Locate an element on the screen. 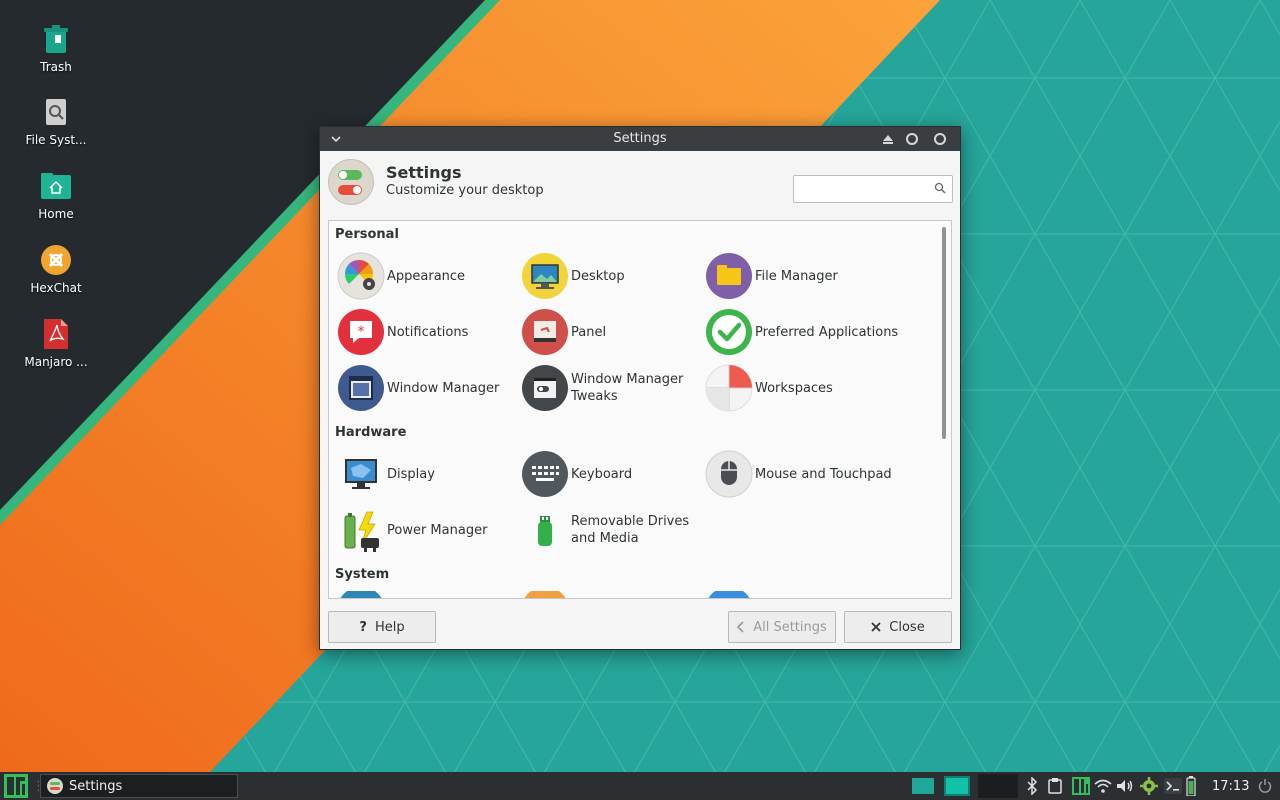  file-manager-icon is located at coordinates (729, 276).